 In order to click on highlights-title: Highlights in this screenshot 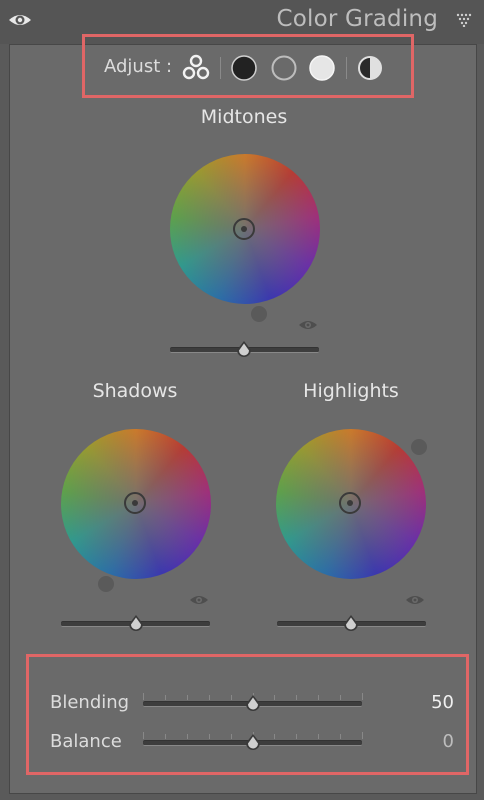, I will do `click(351, 391)`.